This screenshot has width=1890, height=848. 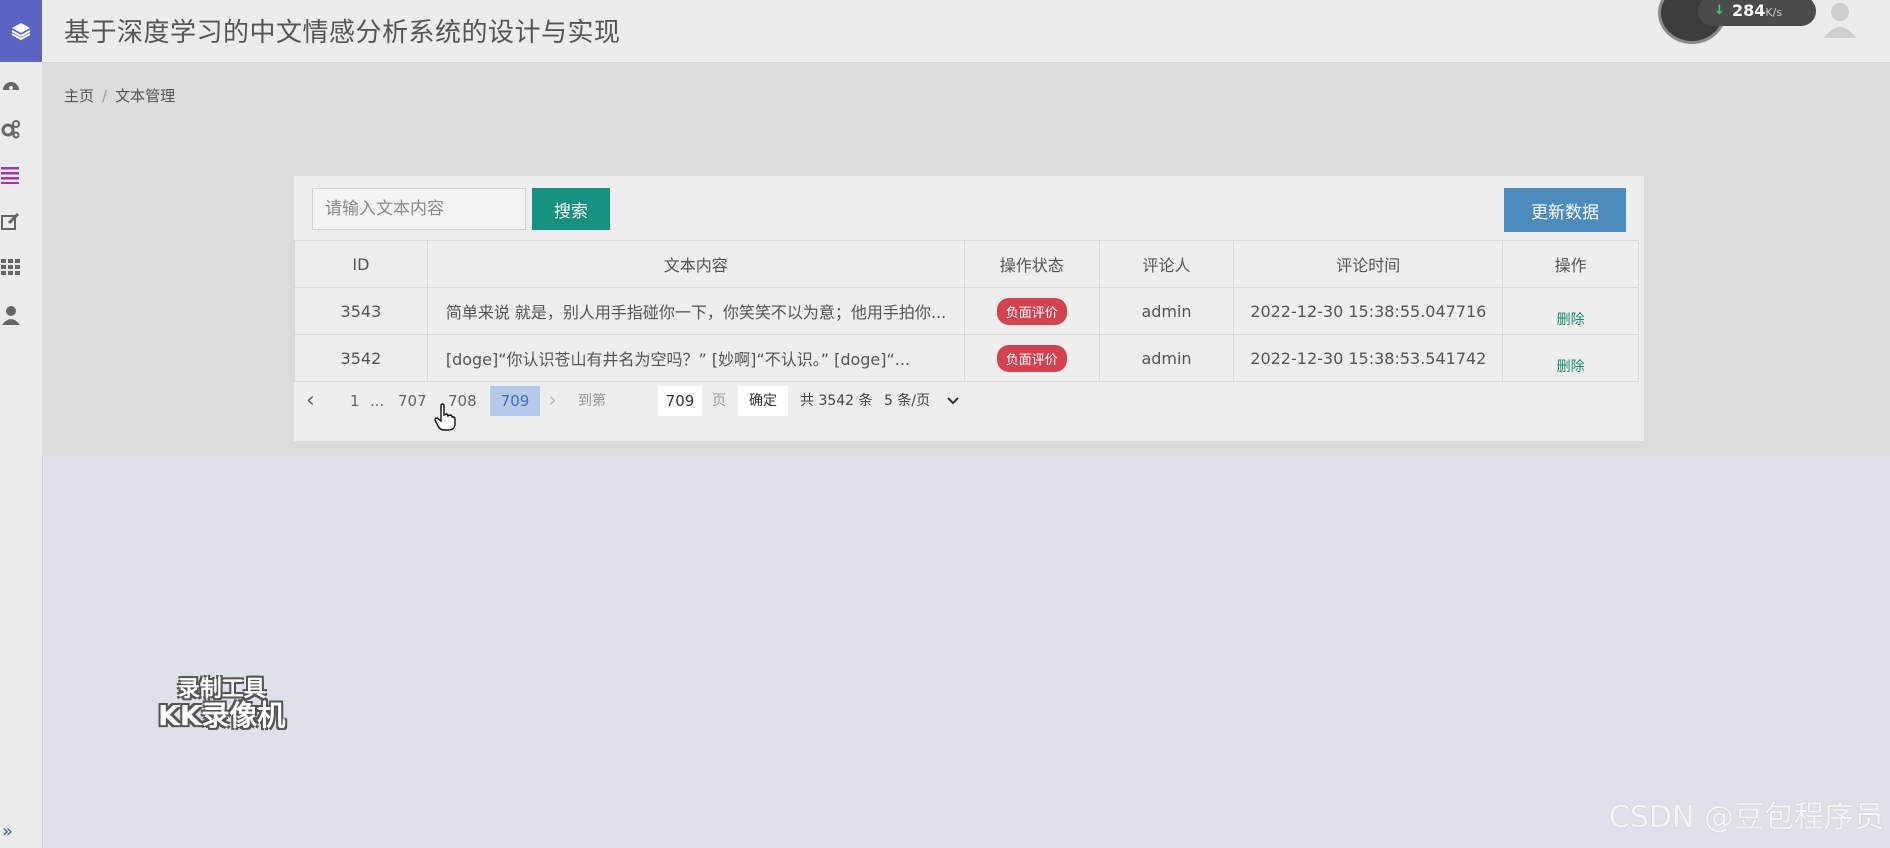 What do you see at coordinates (1774, 12) in the screenshot?
I see `speed-unit: K/s` at bounding box center [1774, 12].